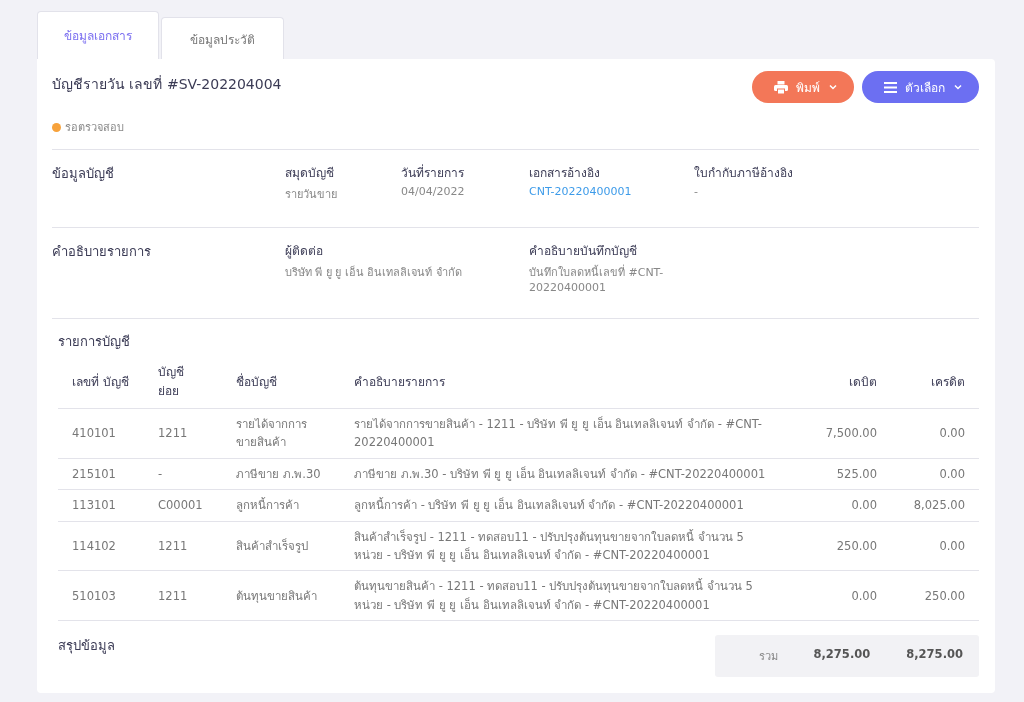 This screenshot has width=1024, height=702. What do you see at coordinates (281, 595) in the screenshot?
I see `table-cell: ต้นทุนขายสินค้า` at bounding box center [281, 595].